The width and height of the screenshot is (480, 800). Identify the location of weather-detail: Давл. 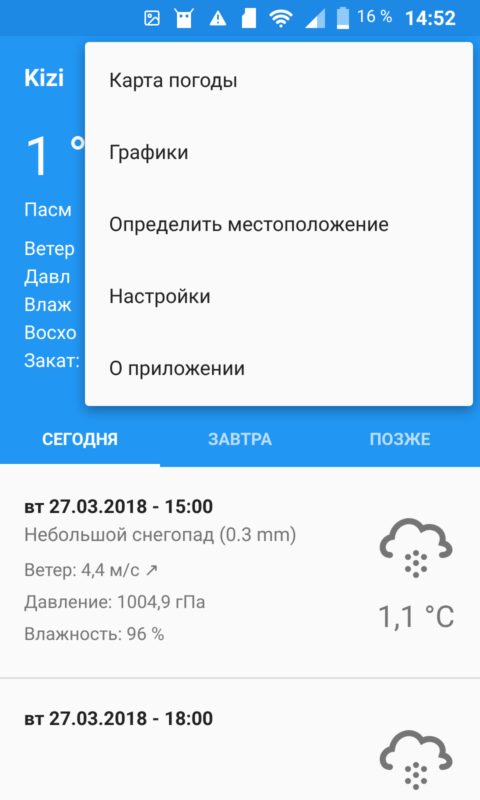
(47, 277).